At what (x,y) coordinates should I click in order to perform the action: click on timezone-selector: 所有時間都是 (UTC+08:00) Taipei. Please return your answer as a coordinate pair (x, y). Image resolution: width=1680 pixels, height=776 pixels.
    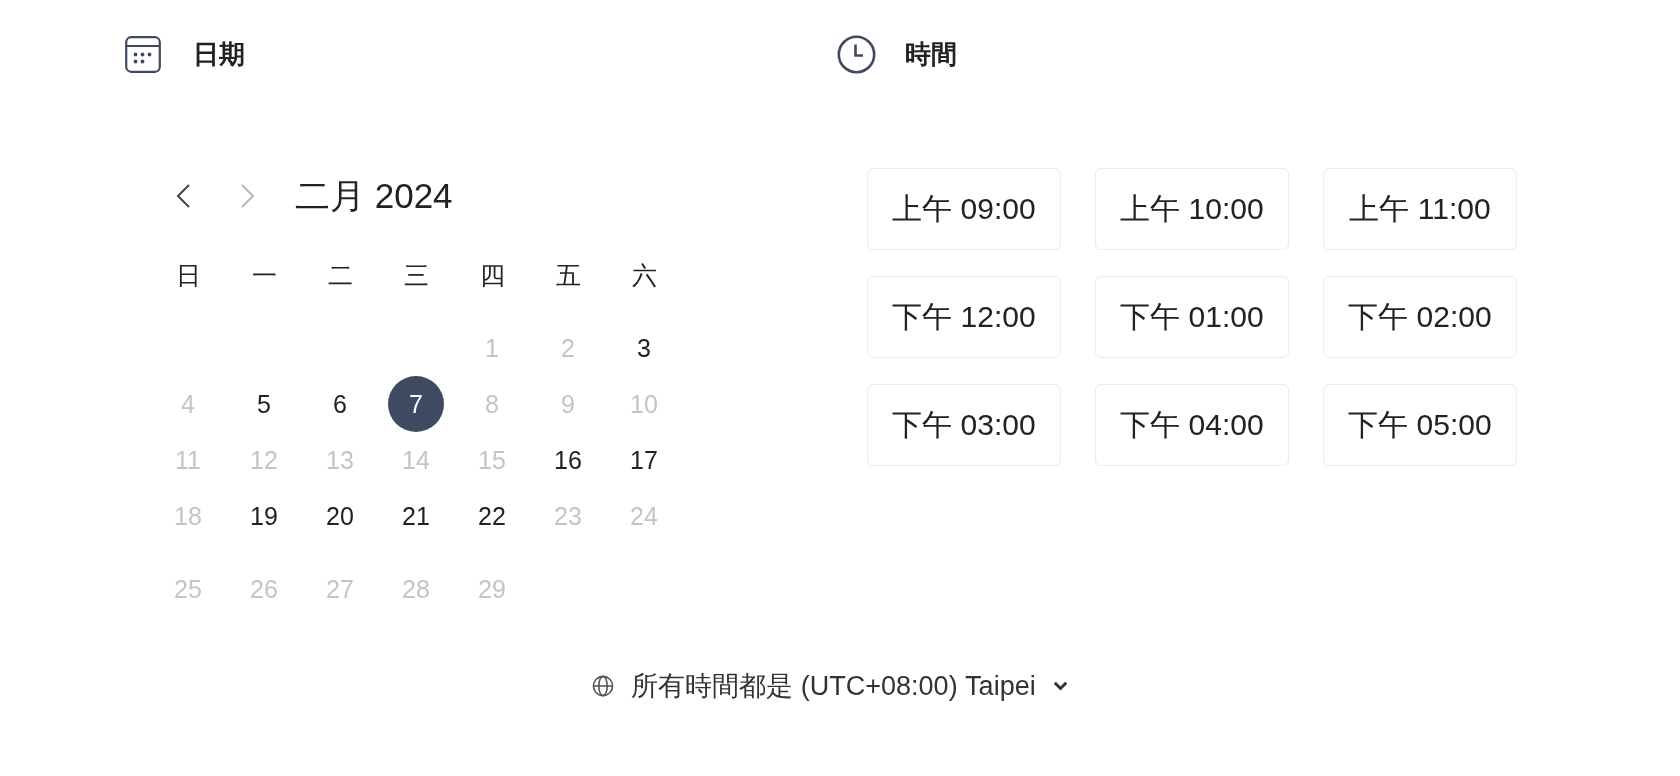
    Looking at the image, I should click on (830, 686).